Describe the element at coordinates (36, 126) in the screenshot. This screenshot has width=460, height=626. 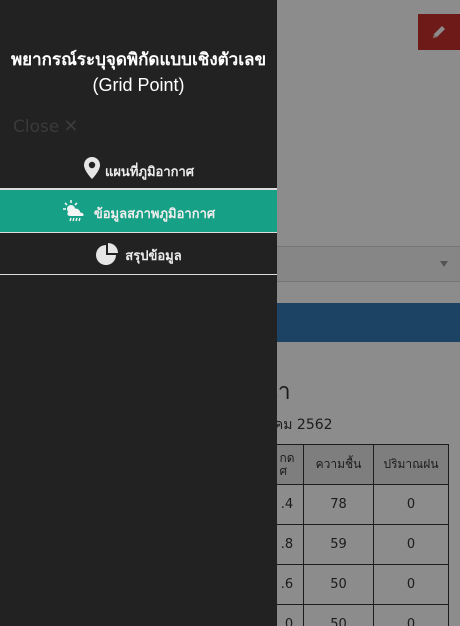
I see `close-label: Close` at that location.